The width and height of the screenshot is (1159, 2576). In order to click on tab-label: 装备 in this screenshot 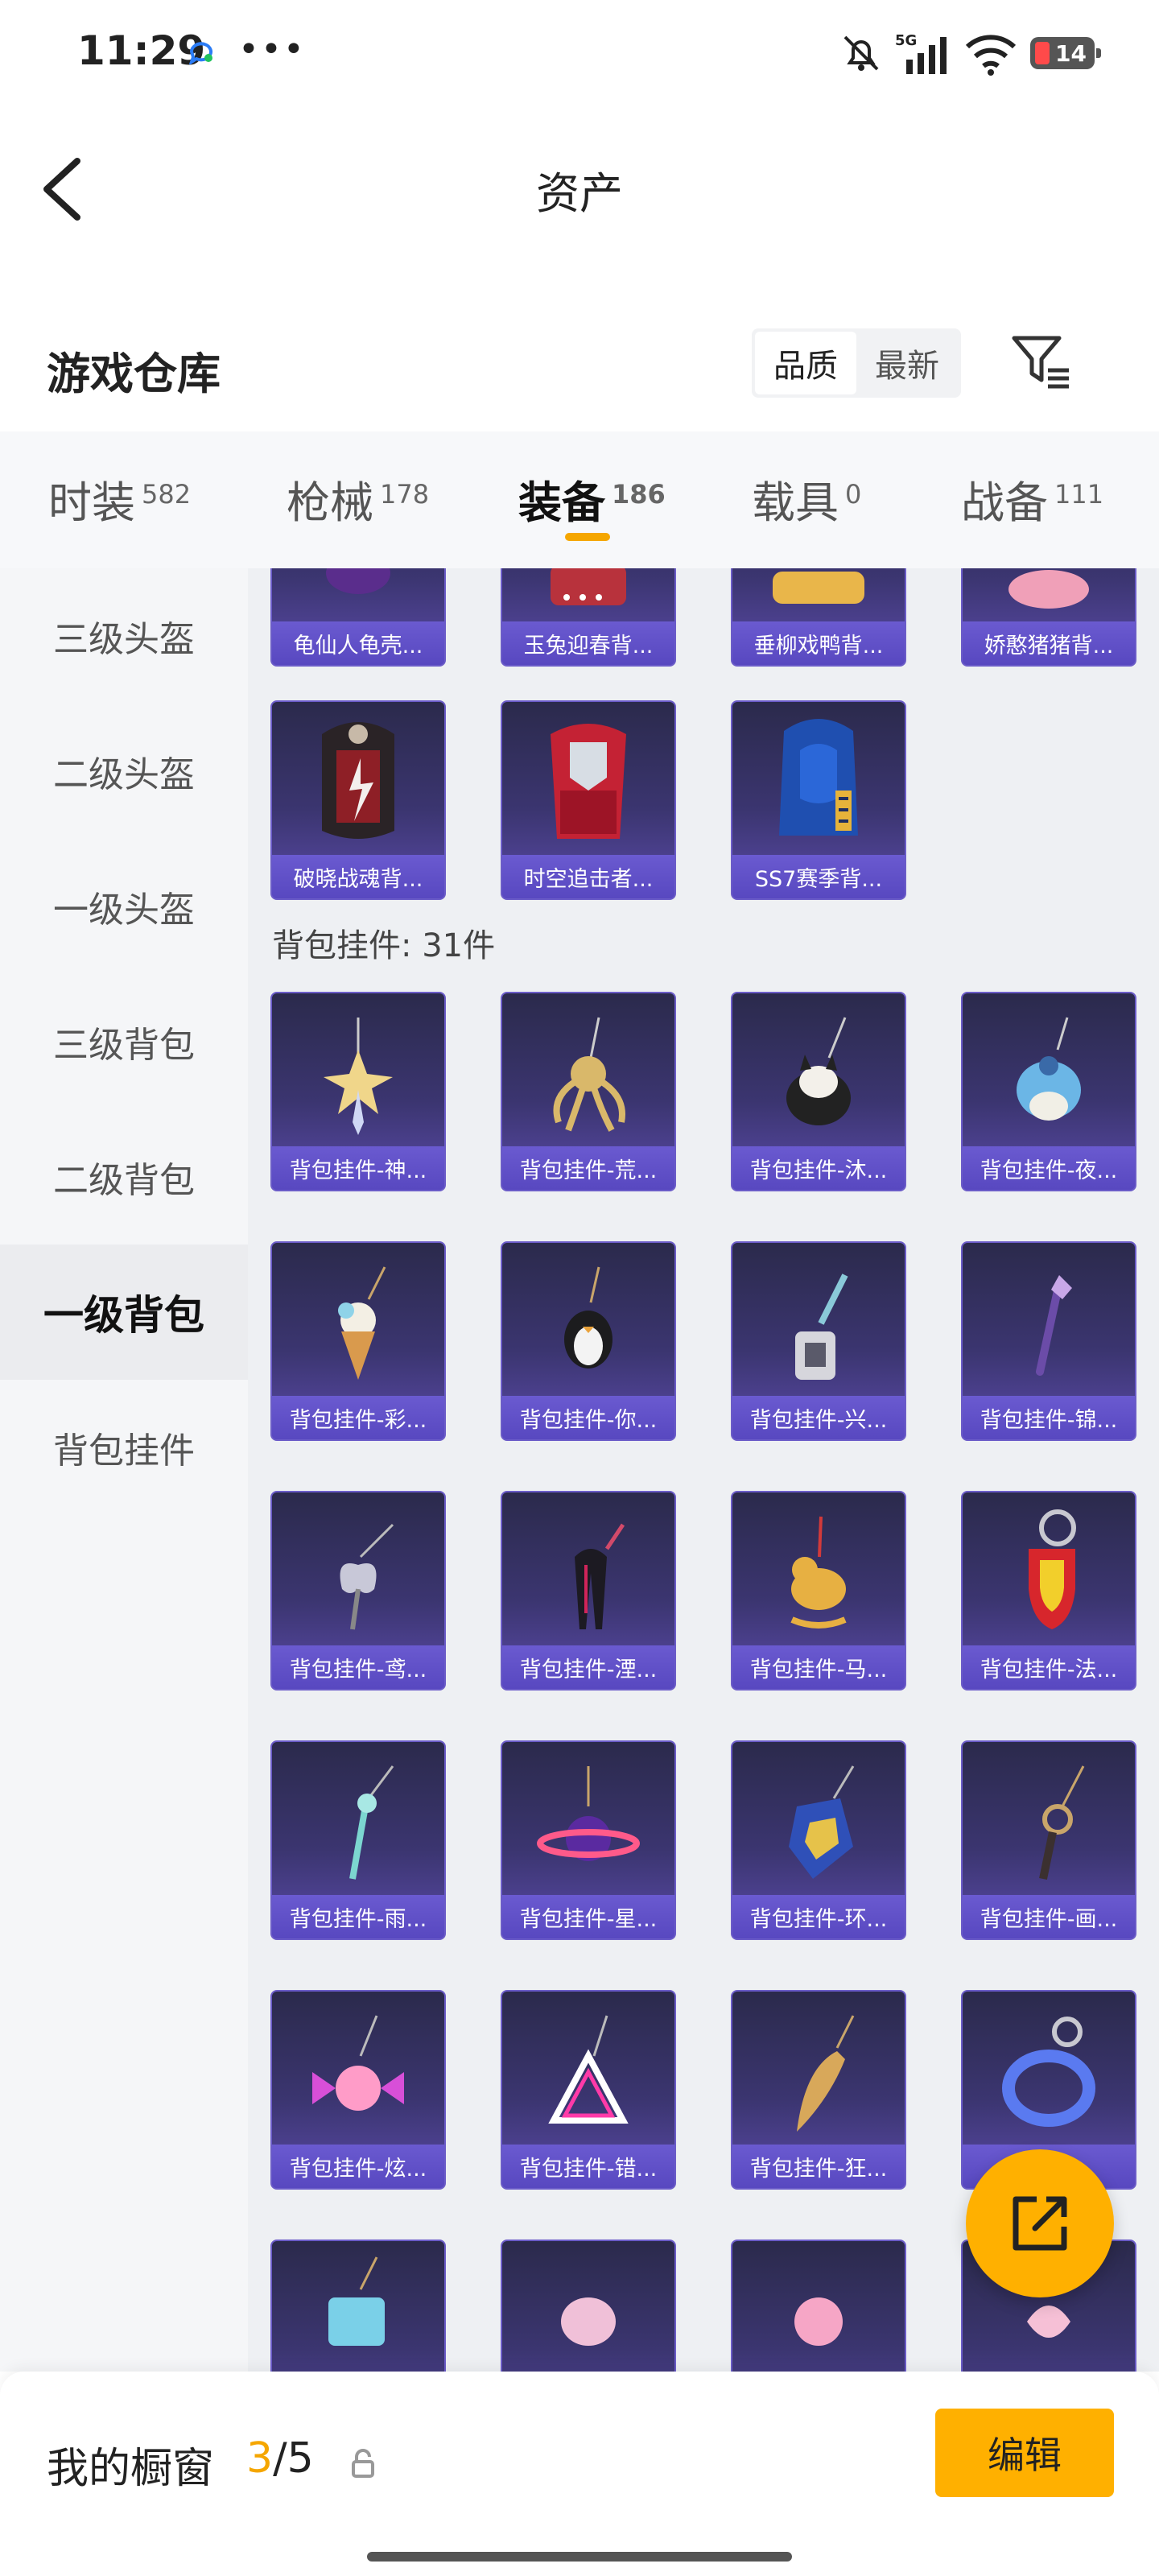, I will do `click(561, 503)`.